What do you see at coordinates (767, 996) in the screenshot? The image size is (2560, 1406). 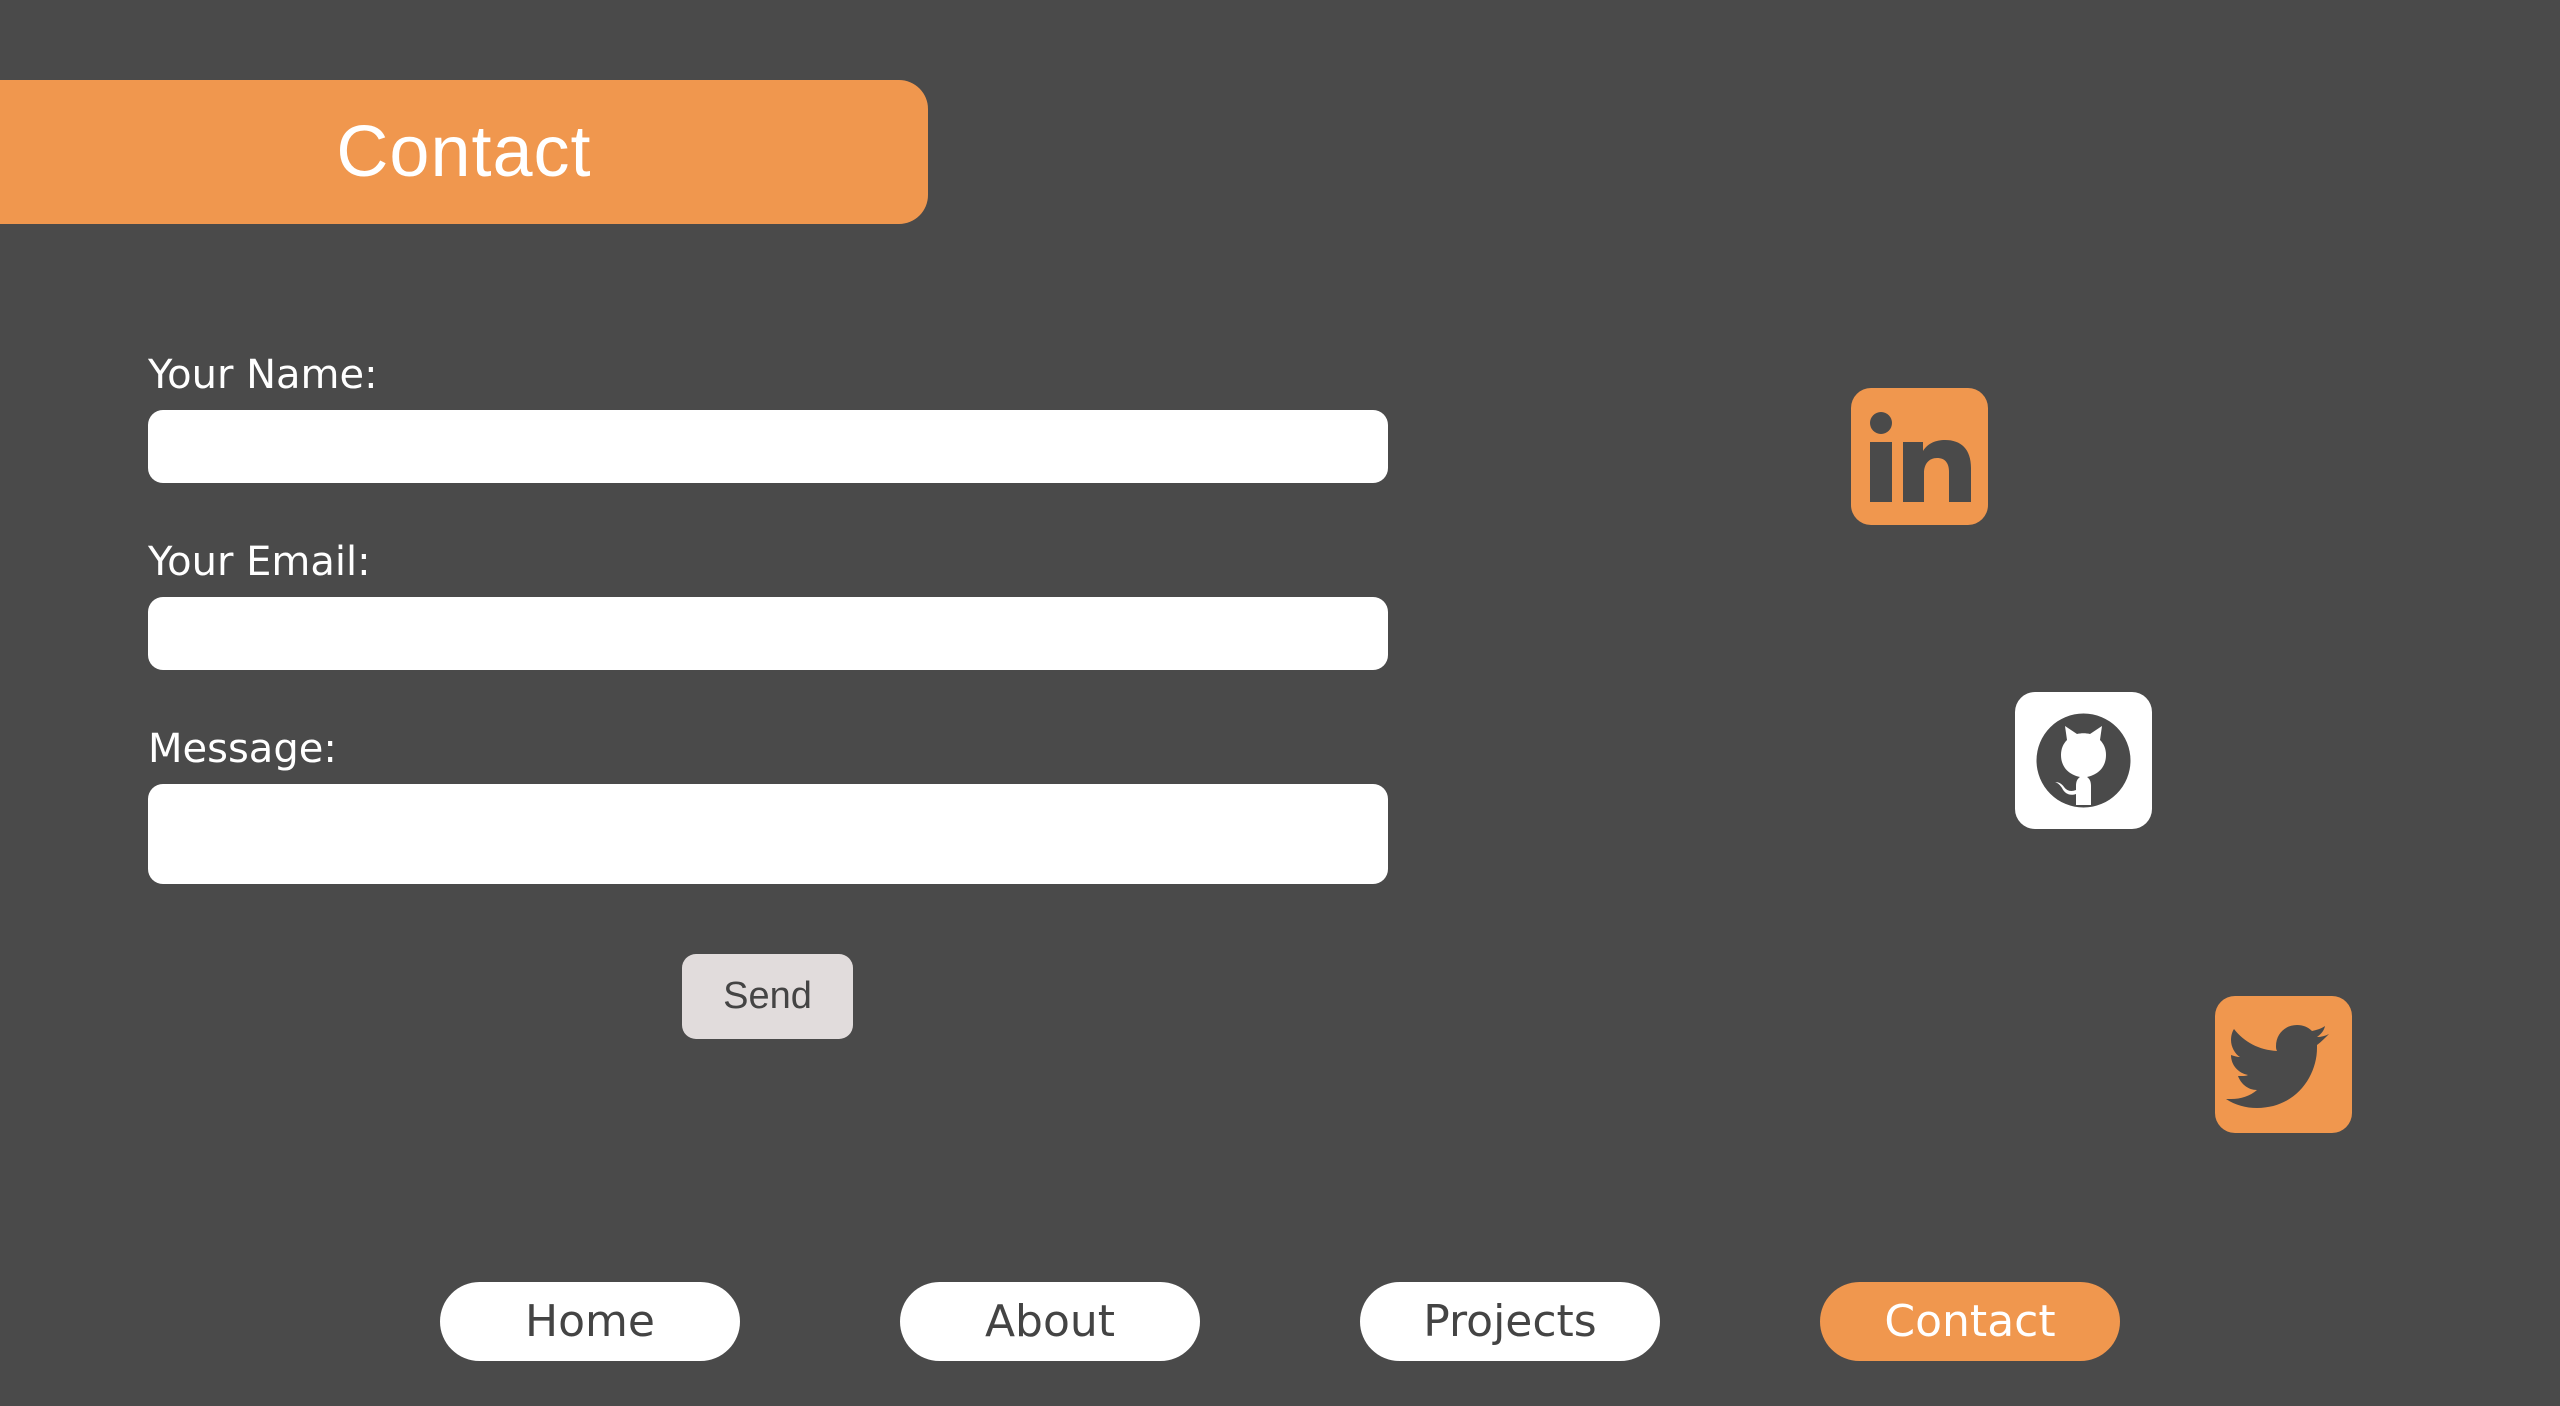 I see `send-button: Send` at bounding box center [767, 996].